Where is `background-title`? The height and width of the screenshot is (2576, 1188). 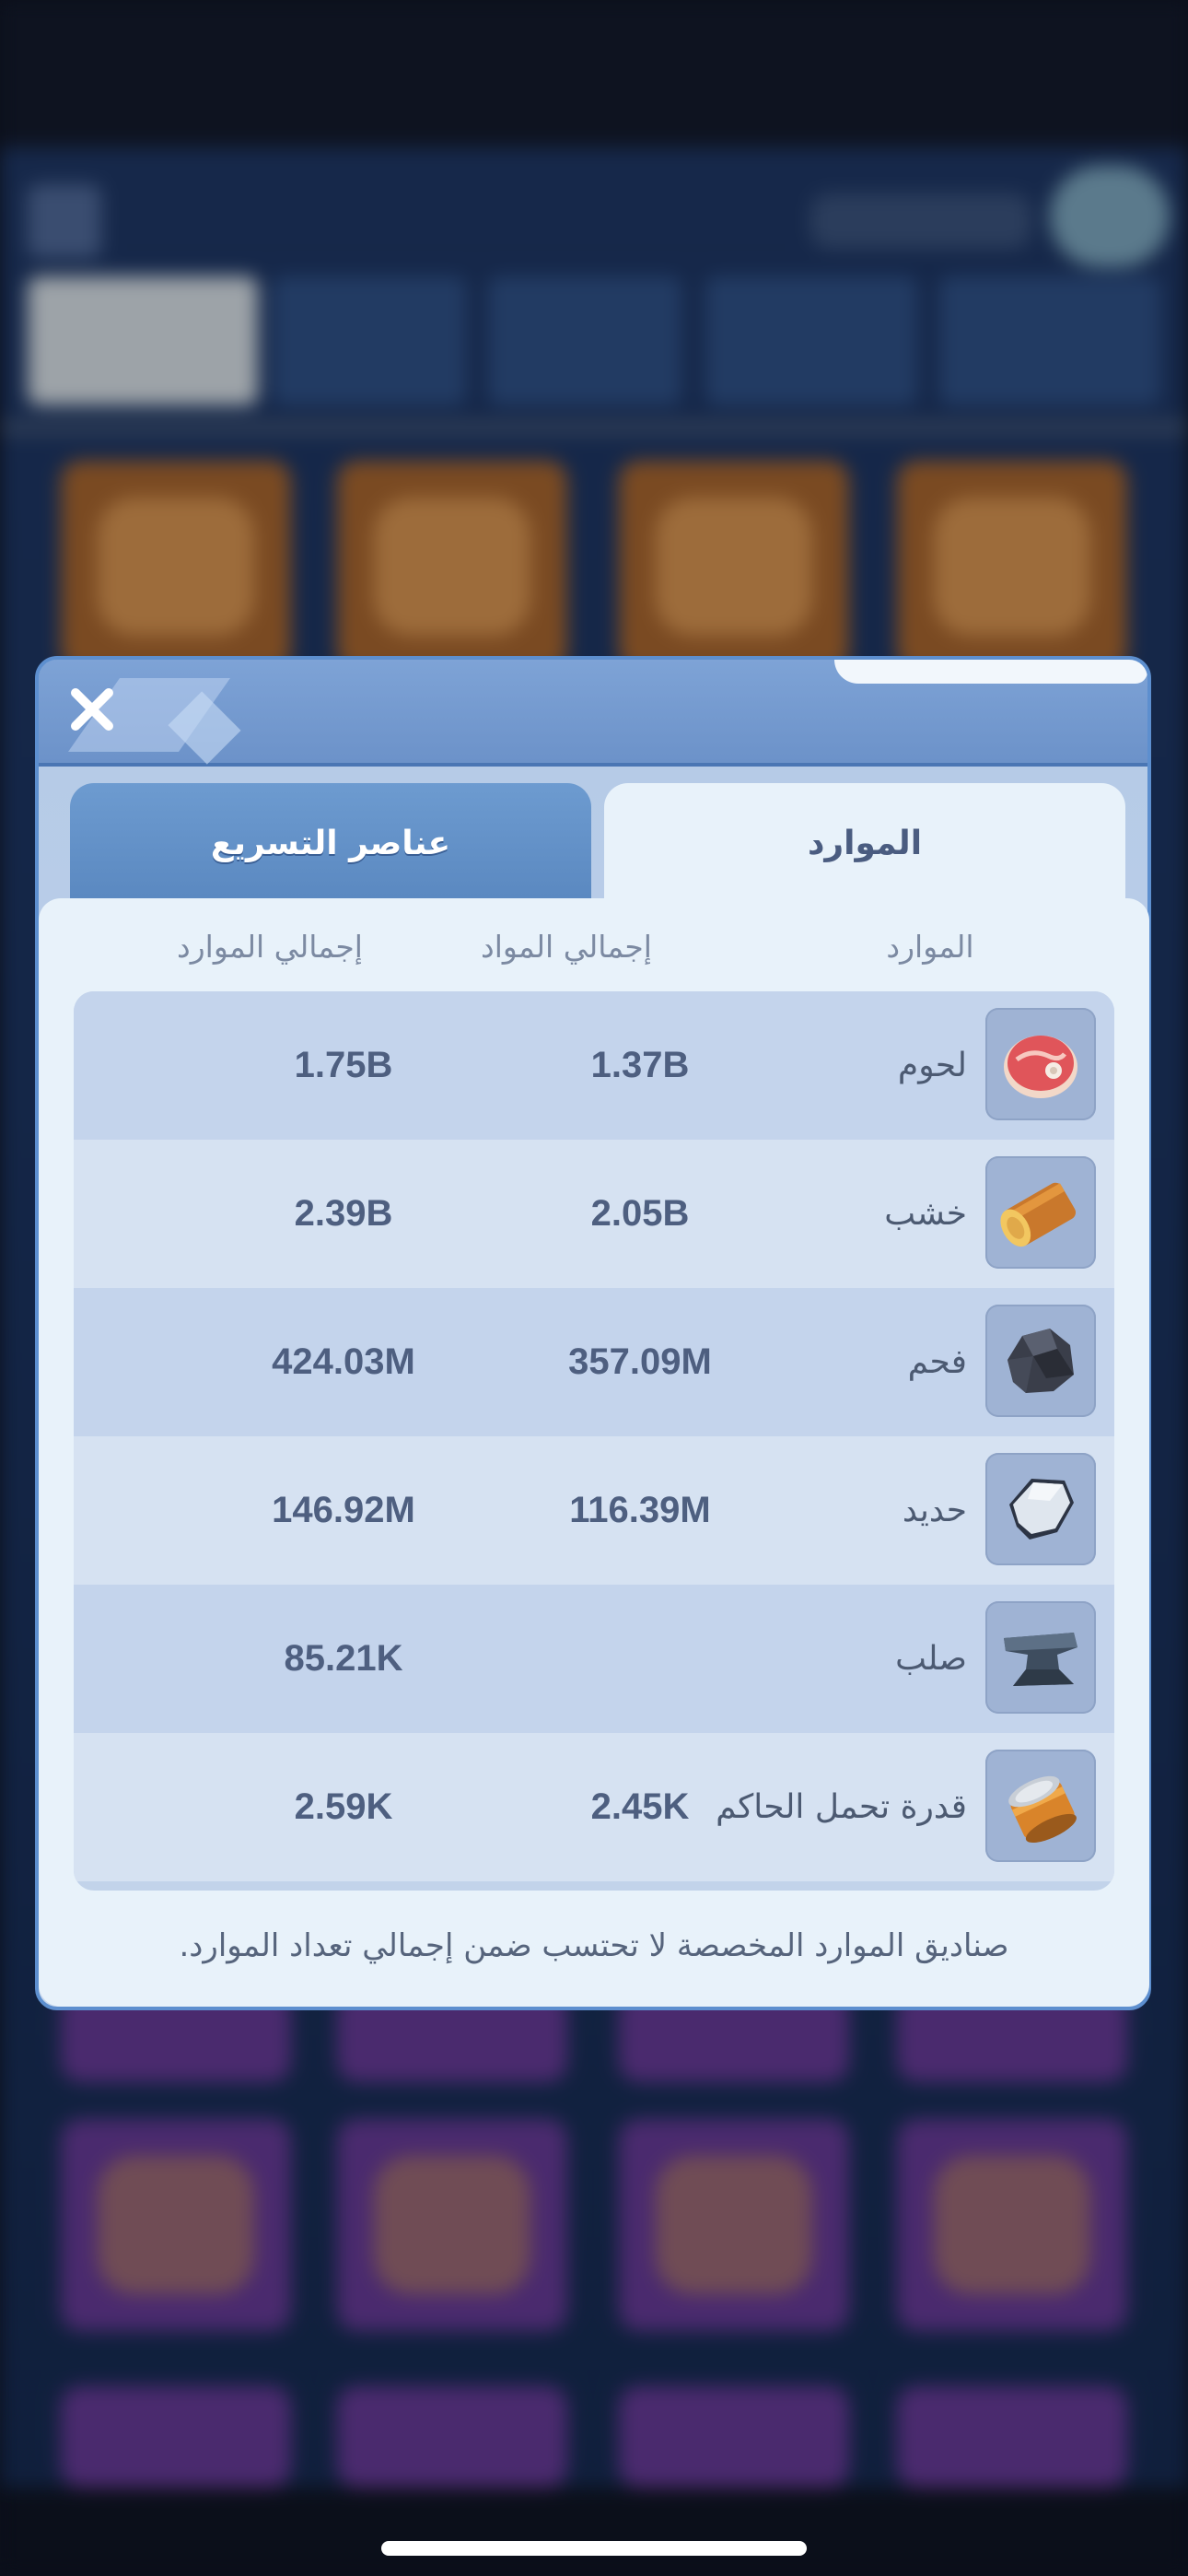
background-title is located at coordinates (920, 221).